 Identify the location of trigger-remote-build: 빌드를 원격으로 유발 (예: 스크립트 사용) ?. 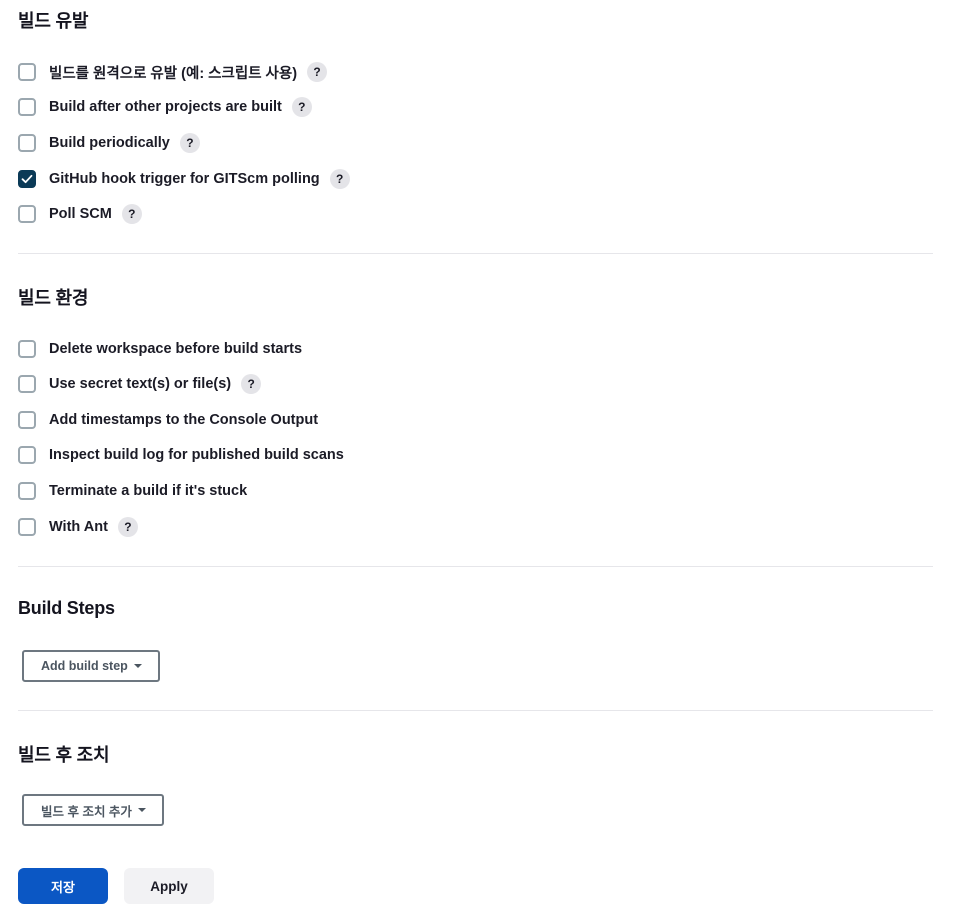
(173, 72).